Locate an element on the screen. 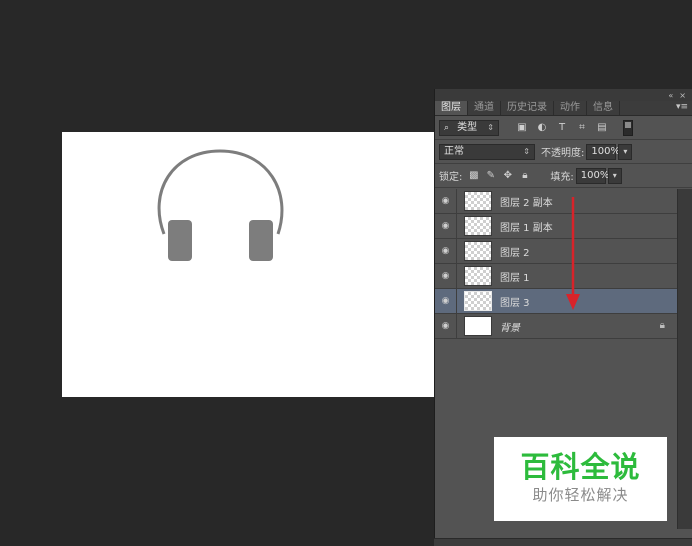 Image resolution: width=692 pixels, height=546 pixels. layer-row-selected: ◉ 图层 3 is located at coordinates (556, 301).